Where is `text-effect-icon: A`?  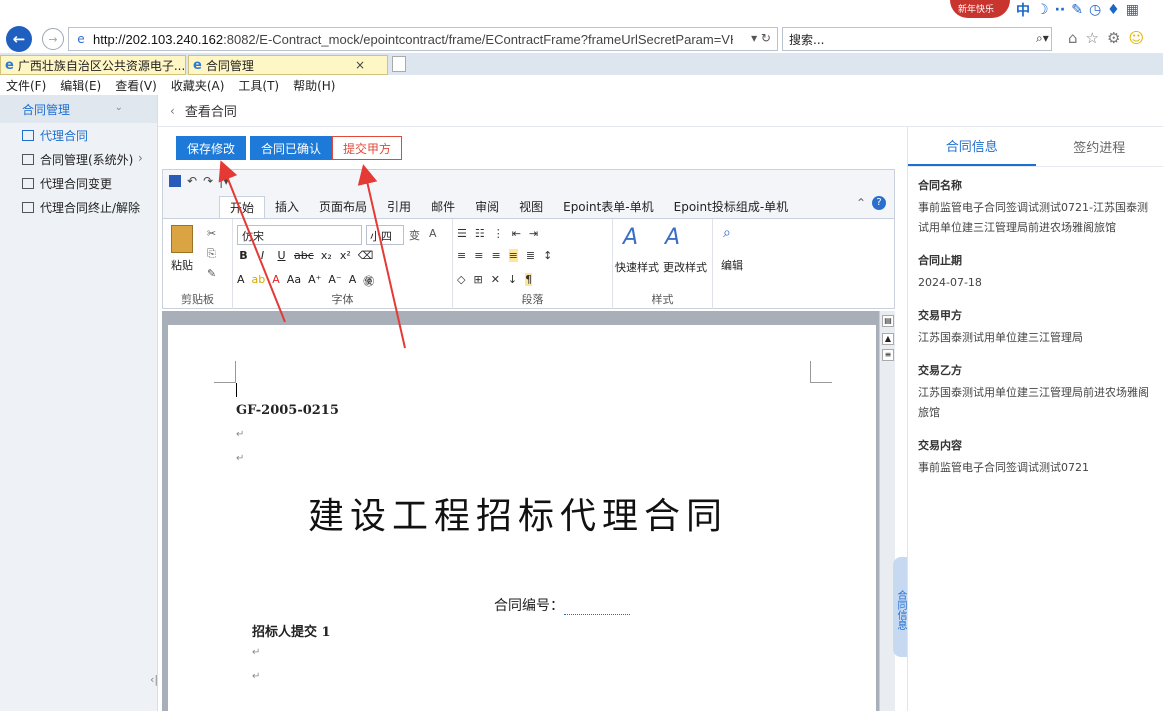
text-effect-icon: A is located at coordinates (241, 281).